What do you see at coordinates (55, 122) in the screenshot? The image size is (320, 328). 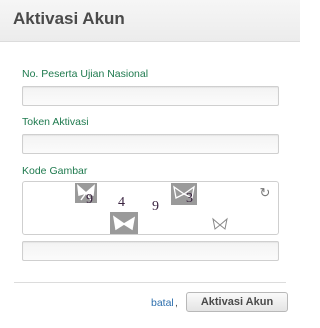 I see `token-label: Token Aktivasi` at bounding box center [55, 122].